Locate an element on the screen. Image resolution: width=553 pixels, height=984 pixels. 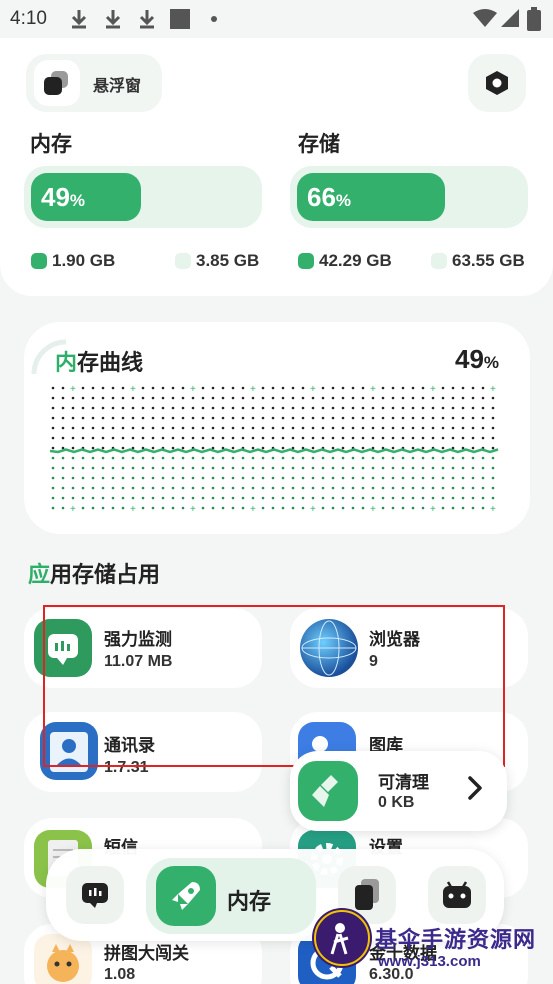
settings-button is located at coordinates (497, 83).